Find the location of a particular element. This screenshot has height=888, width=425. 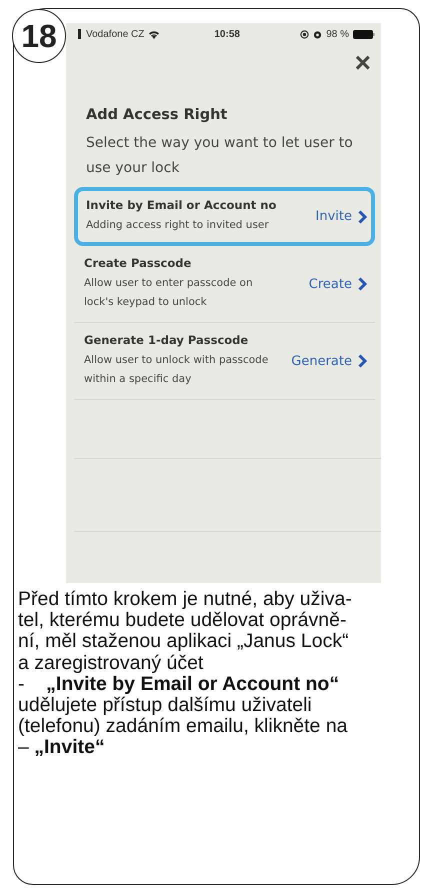

battery-icon is located at coordinates (364, 34).